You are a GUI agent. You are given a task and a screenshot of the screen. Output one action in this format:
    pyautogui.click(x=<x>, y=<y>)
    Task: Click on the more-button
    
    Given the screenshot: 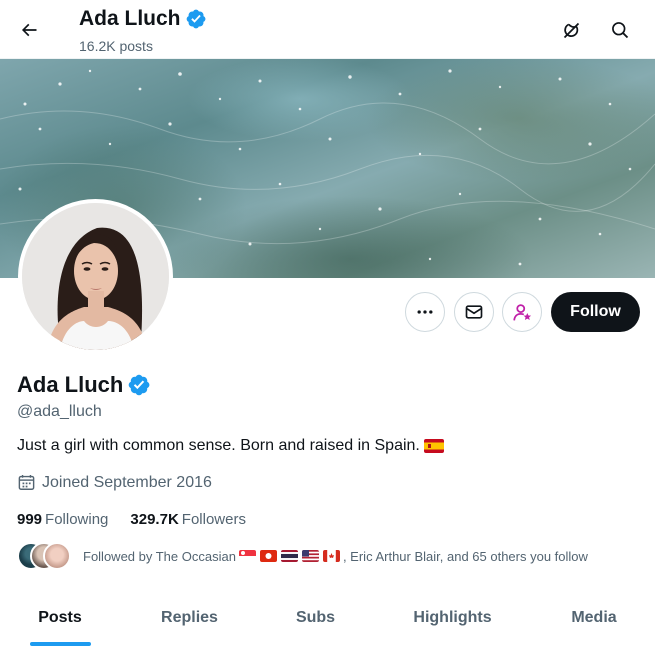 What is the action you would take?
    pyautogui.click(x=425, y=312)
    